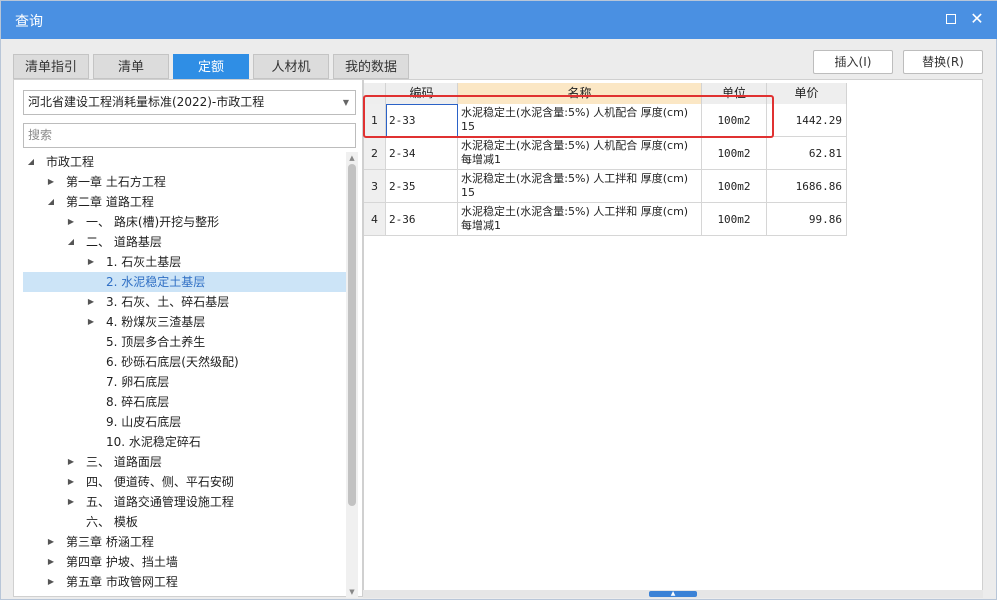  Describe the element at coordinates (184, 182) in the screenshot. I see `tree-item: ▶ 第一章 土石方工程` at that location.